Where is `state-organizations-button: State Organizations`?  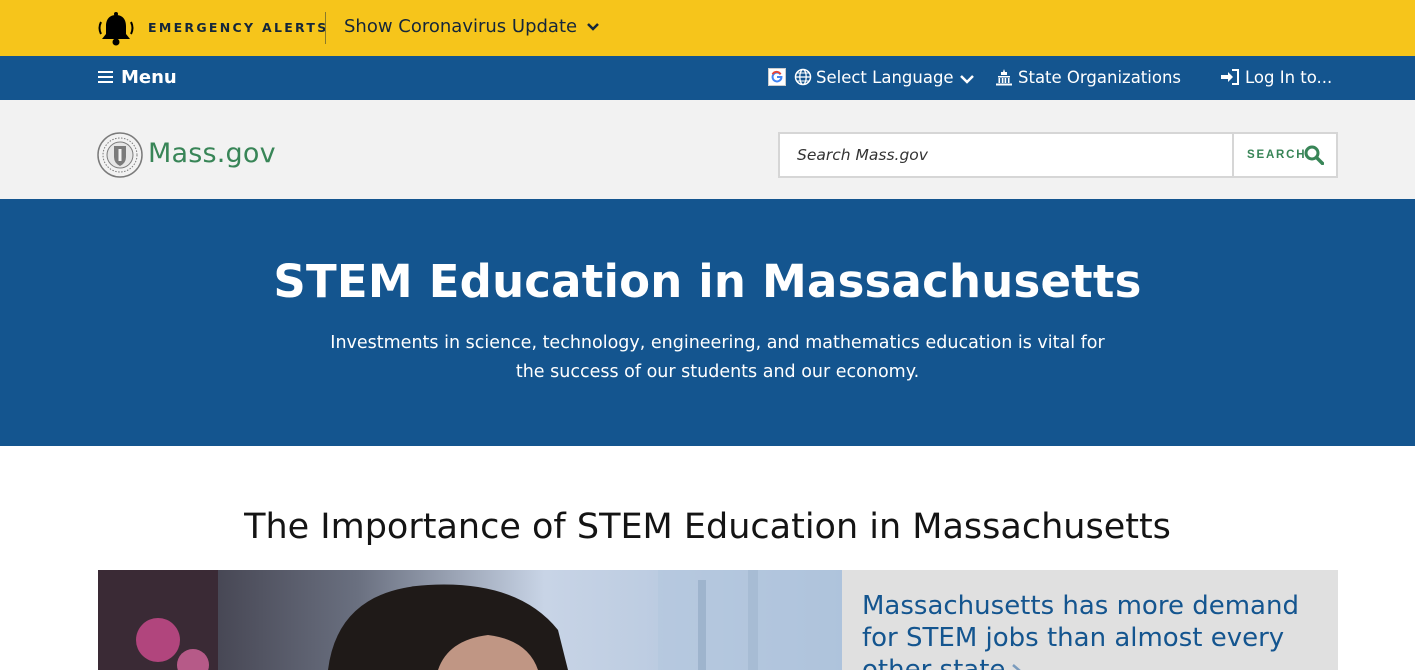
state-organizations-button: State Organizations is located at coordinates (1088, 77).